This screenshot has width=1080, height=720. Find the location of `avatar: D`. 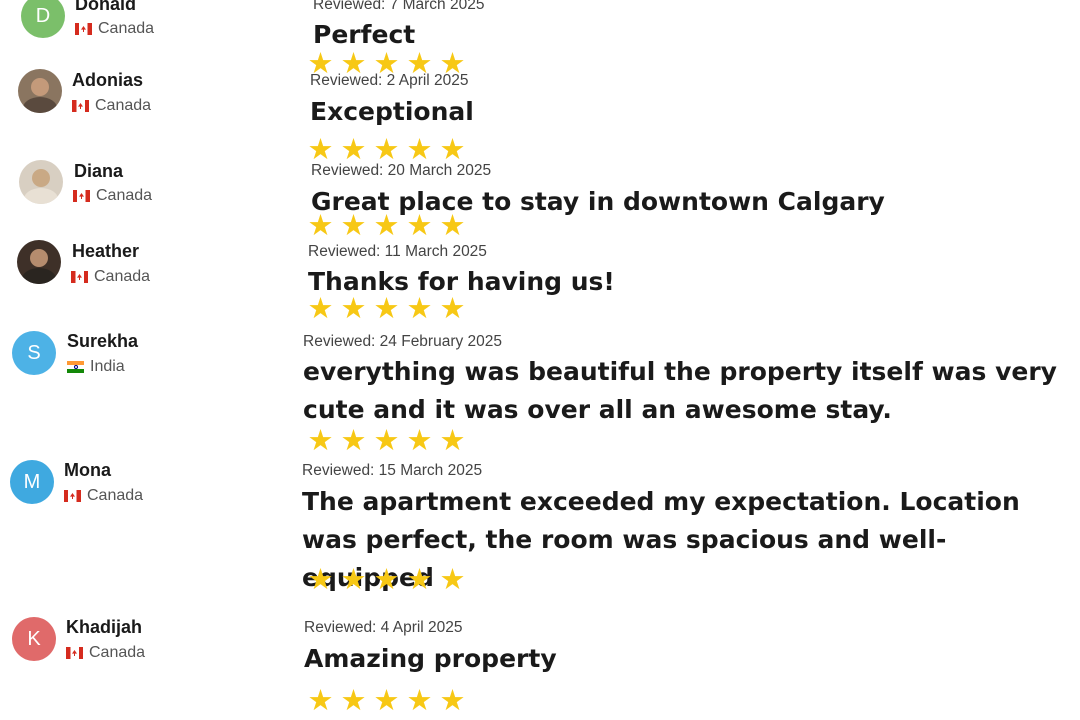

avatar: D is located at coordinates (43, 19).